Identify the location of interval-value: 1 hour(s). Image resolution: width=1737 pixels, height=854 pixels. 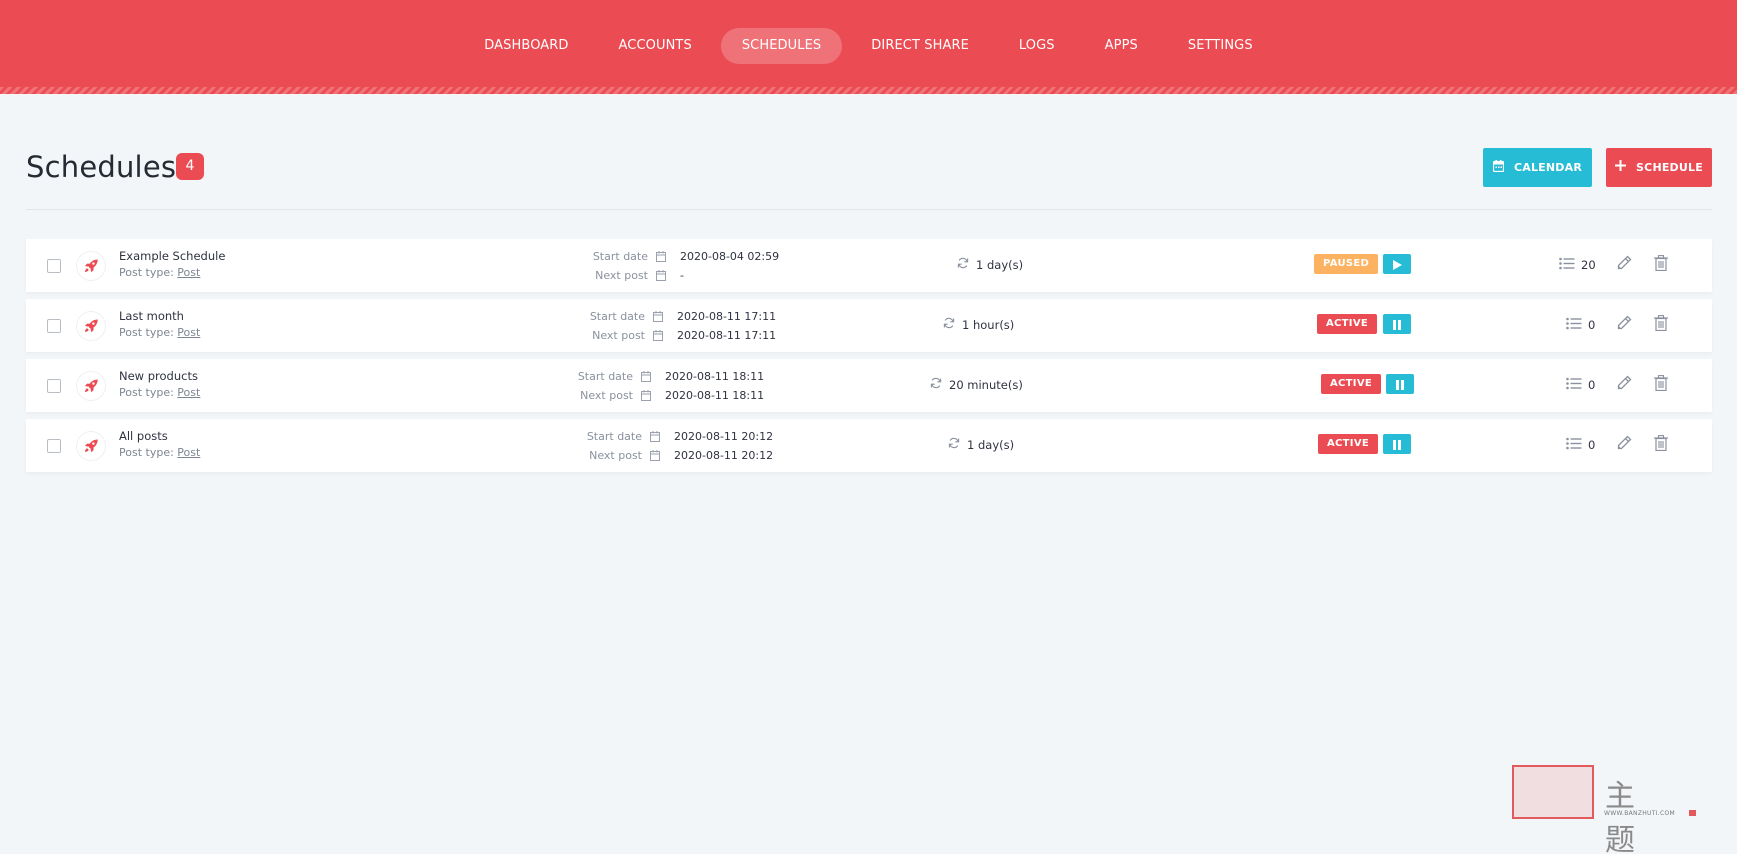
(988, 324).